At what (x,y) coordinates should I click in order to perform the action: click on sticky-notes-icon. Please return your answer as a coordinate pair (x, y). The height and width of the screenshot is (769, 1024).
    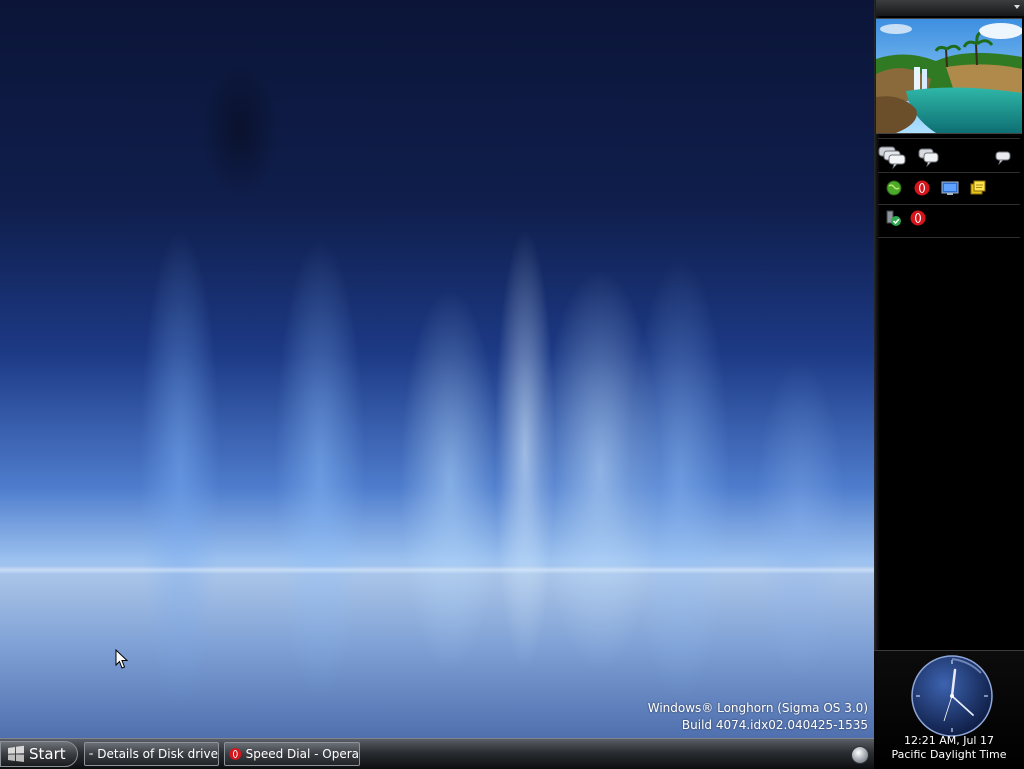
    Looking at the image, I should click on (978, 188).